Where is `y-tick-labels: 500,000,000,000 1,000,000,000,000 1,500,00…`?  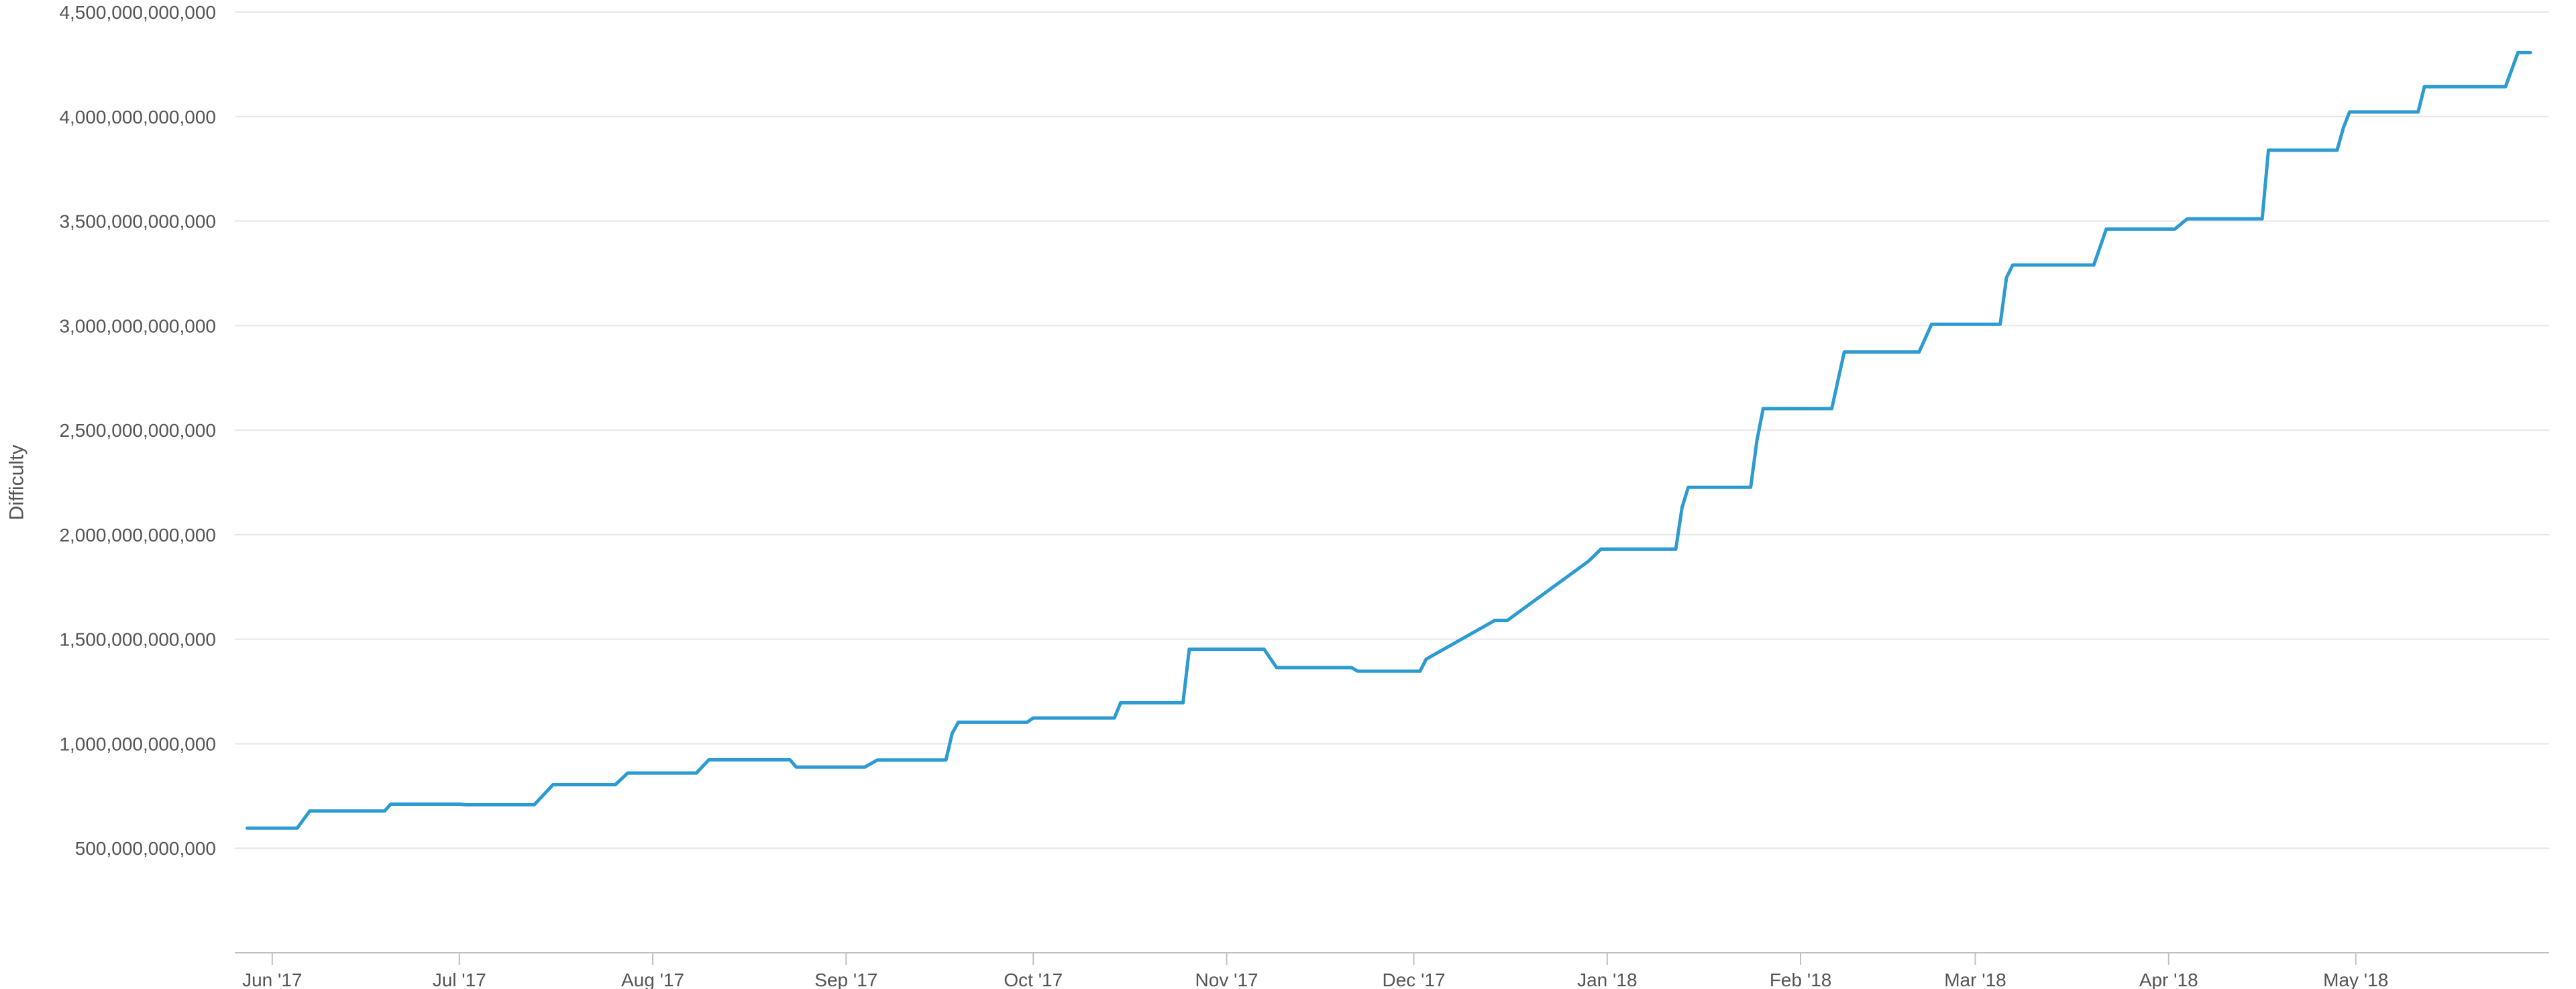
y-tick-labels: 500,000,000,000 1,000,000,000,000 1,500,00… is located at coordinates (137, 430).